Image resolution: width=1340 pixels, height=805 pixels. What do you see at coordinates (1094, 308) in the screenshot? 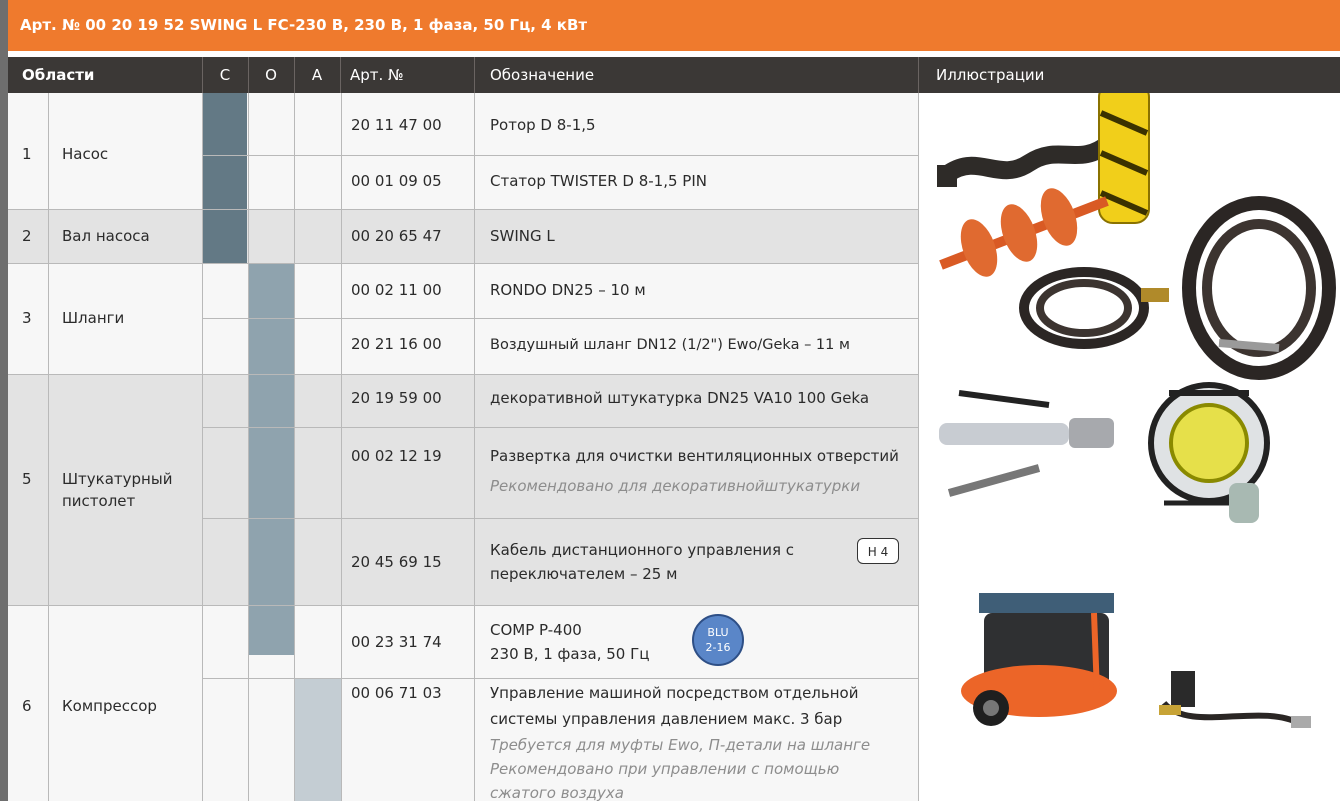
I see `hose-small-illustration` at bounding box center [1094, 308].